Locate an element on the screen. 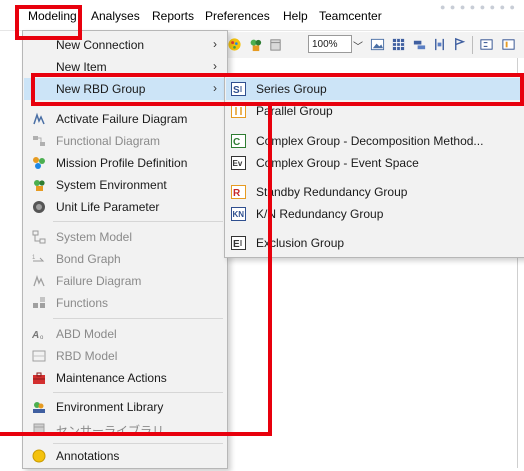  system-environment-icon is located at coordinates (39, 185).